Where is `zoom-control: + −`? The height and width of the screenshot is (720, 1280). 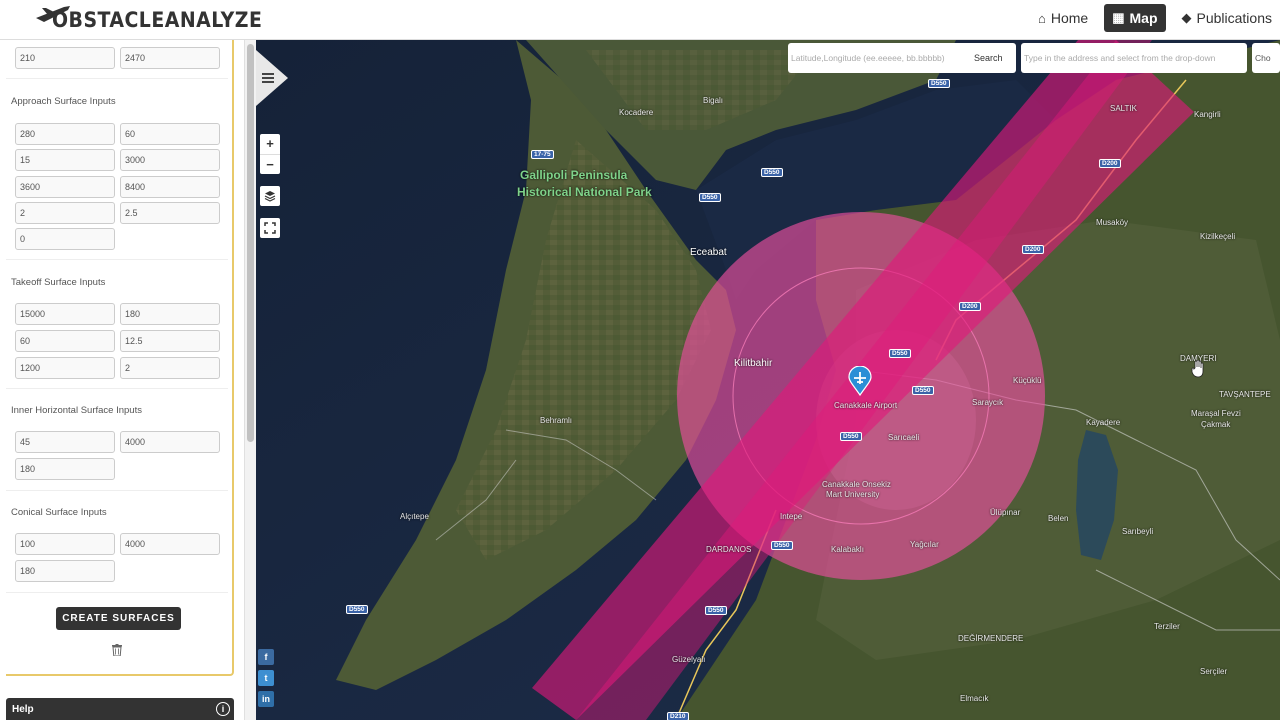 zoom-control: + − is located at coordinates (270, 154).